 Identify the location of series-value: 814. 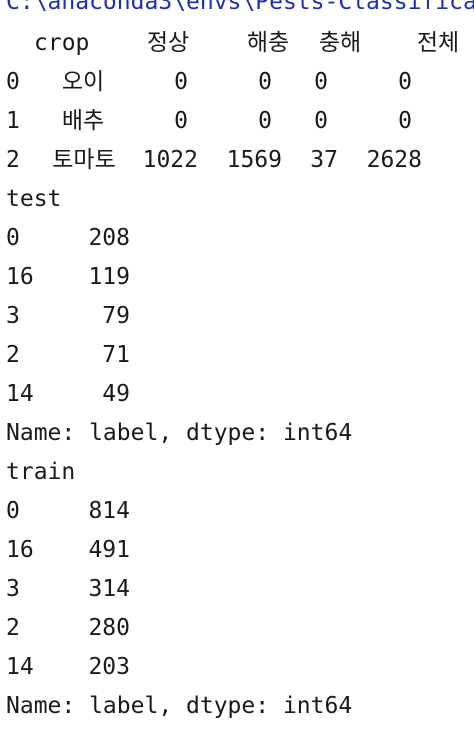
(109, 511).